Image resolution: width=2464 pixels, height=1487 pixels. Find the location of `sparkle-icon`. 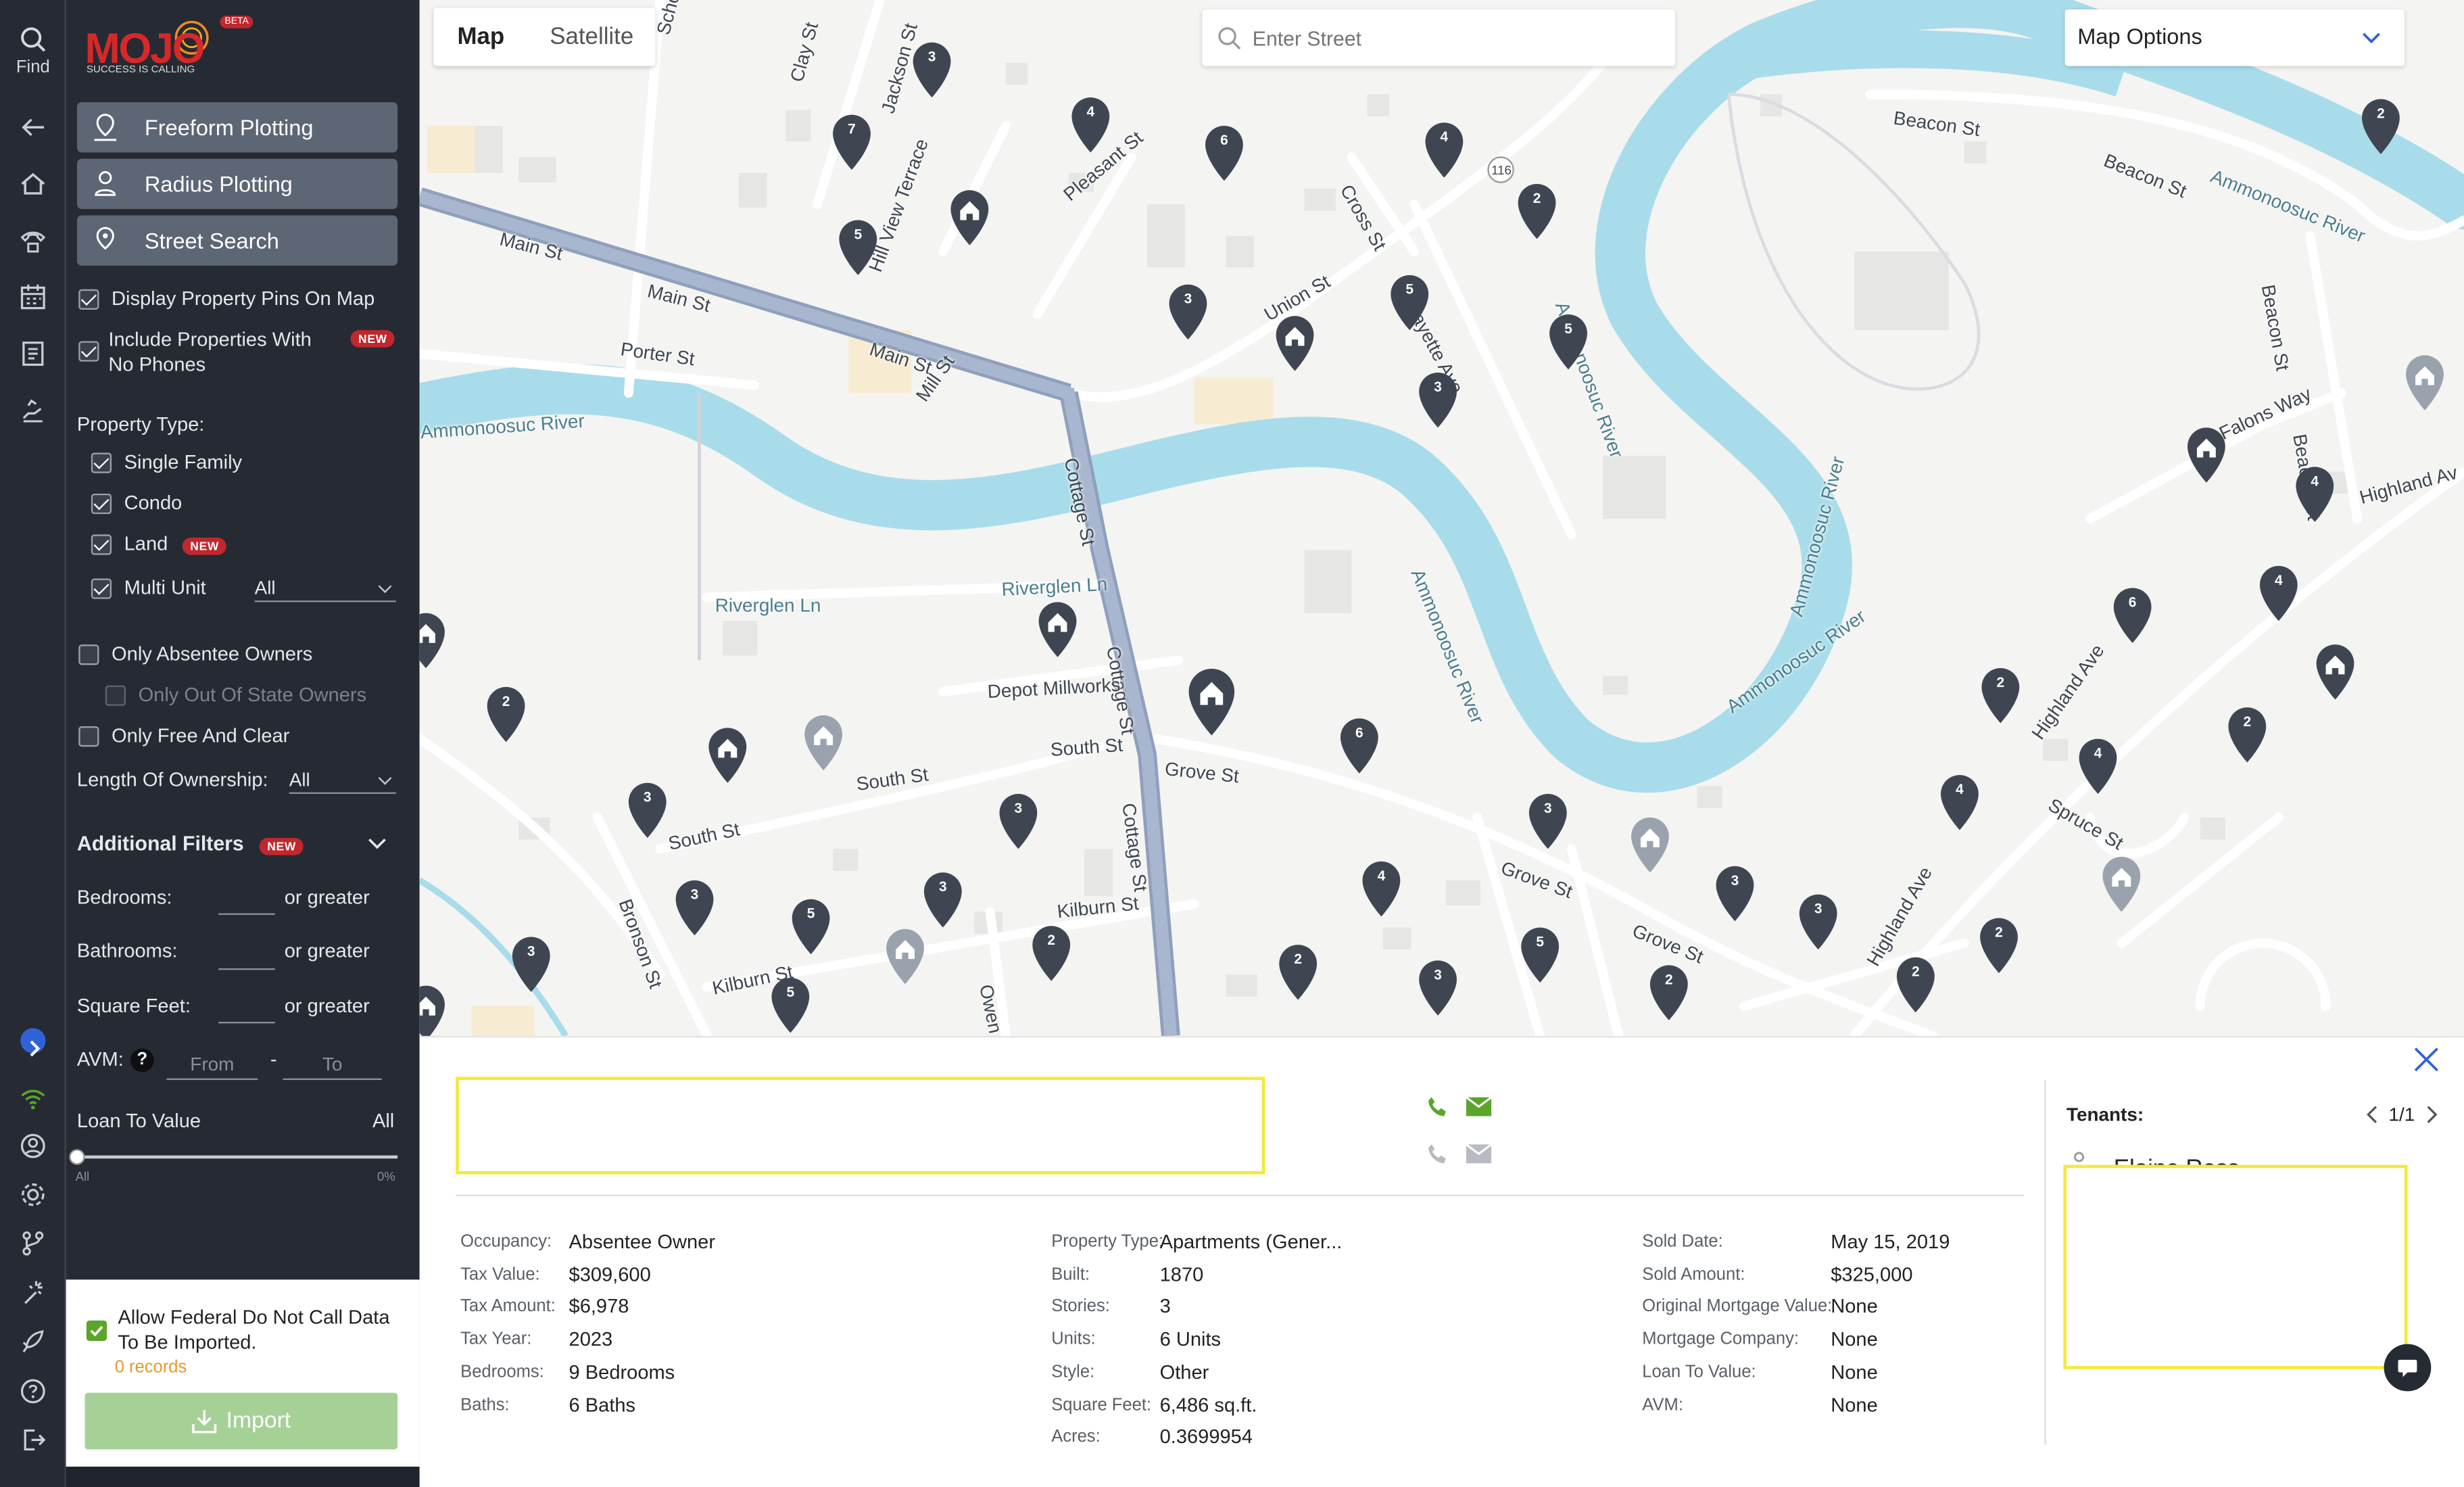

sparkle-icon is located at coordinates (33, 1292).